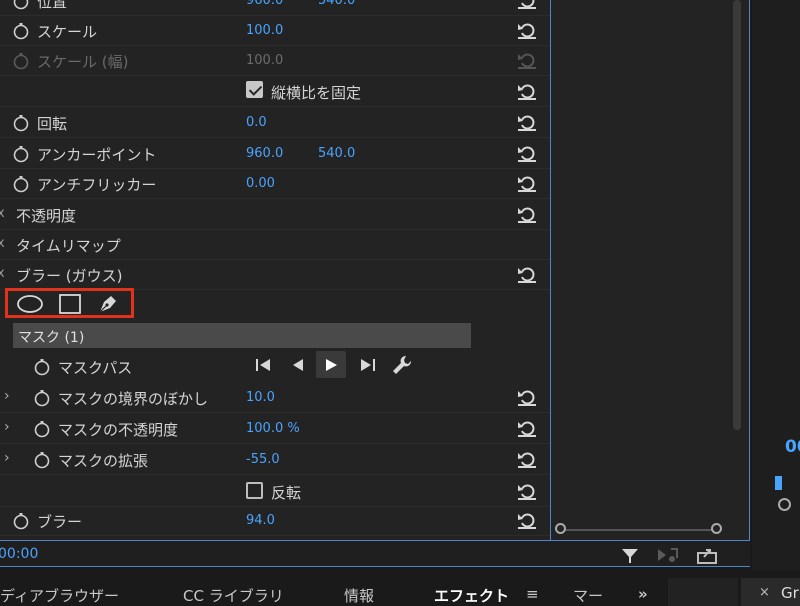  I want to click on tab-gap, so click(703, 592).